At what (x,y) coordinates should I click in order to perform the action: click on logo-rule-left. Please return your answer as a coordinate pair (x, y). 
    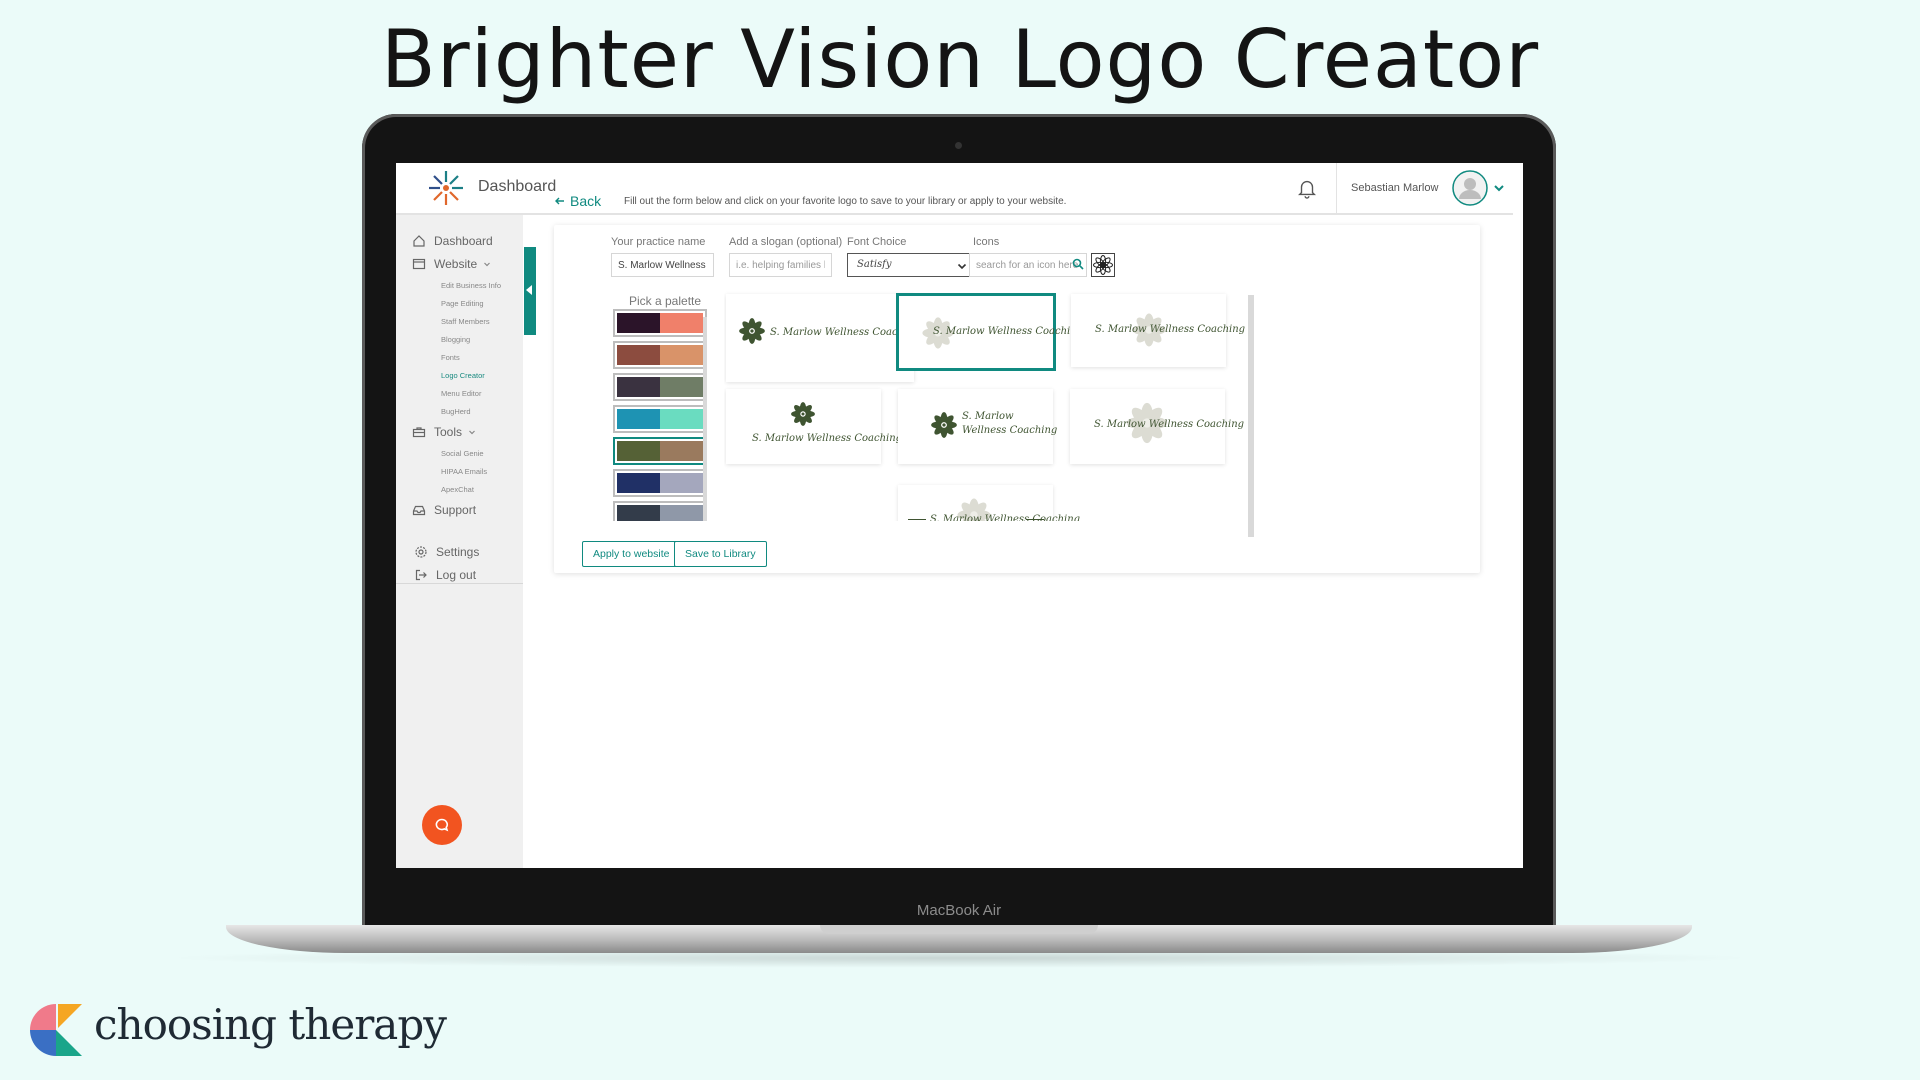
    Looking at the image, I should click on (917, 519).